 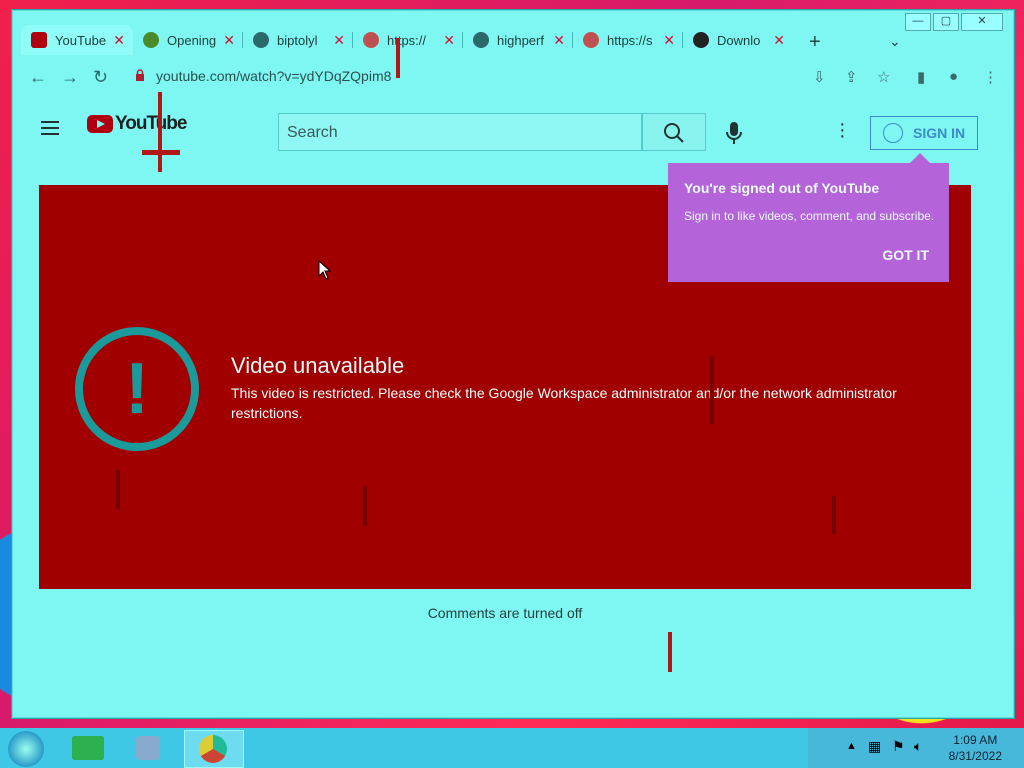 I want to click on action-center-icon: ⚑, so click(x=898, y=746).